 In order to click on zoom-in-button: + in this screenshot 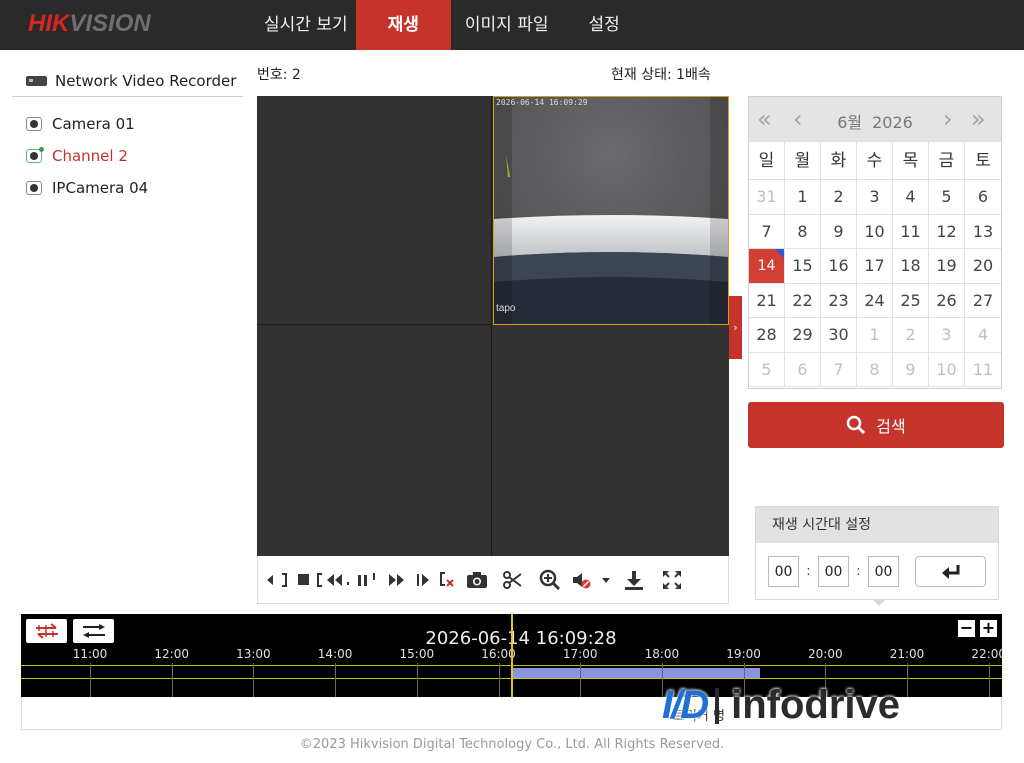, I will do `click(988, 628)`.